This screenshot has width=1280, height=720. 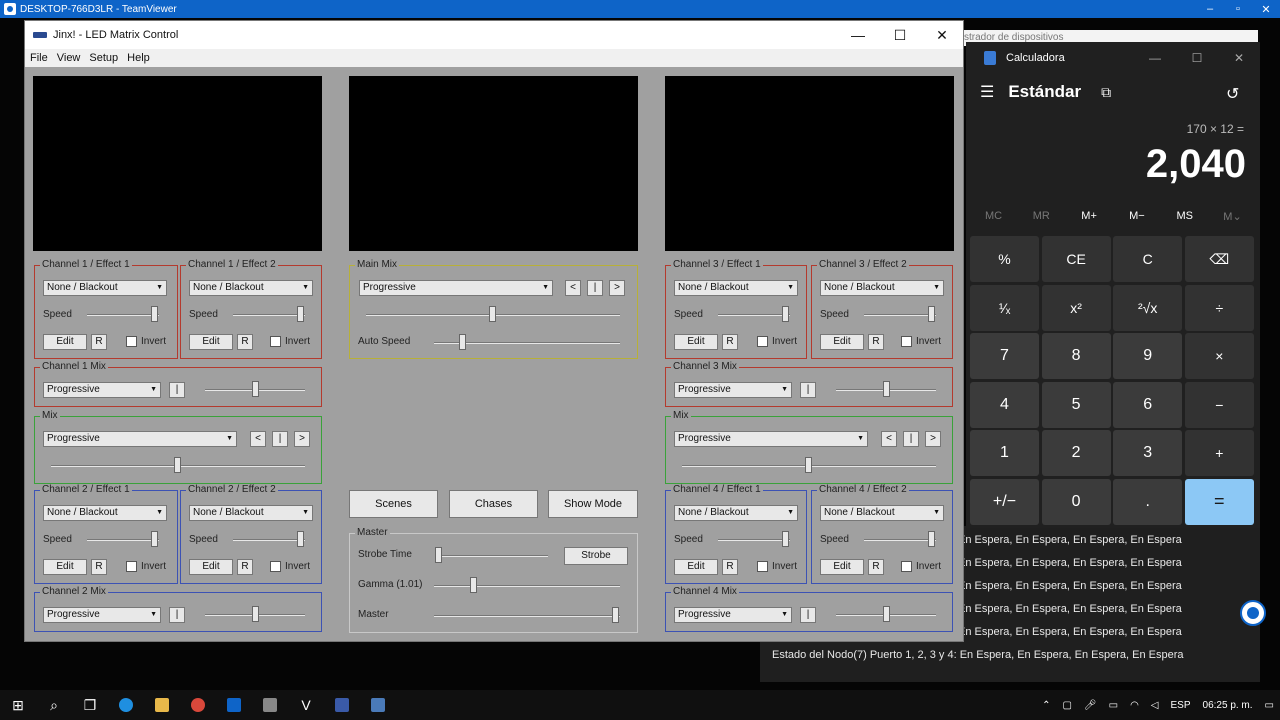 I want to click on search-icon: ⌕, so click(x=54, y=705).